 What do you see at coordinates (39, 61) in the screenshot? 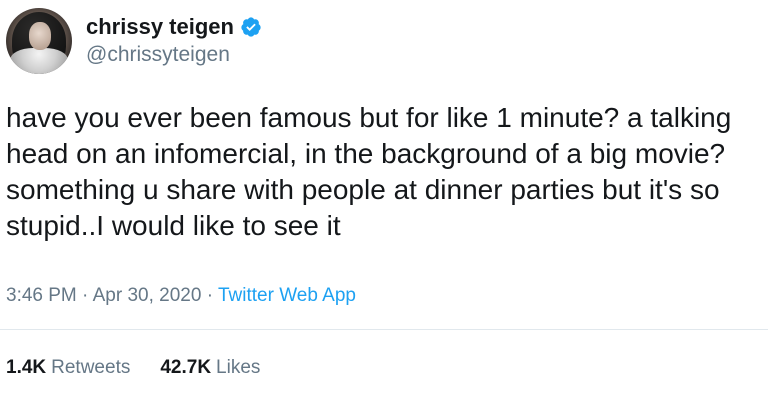
I see `avatar-fur-coat` at bounding box center [39, 61].